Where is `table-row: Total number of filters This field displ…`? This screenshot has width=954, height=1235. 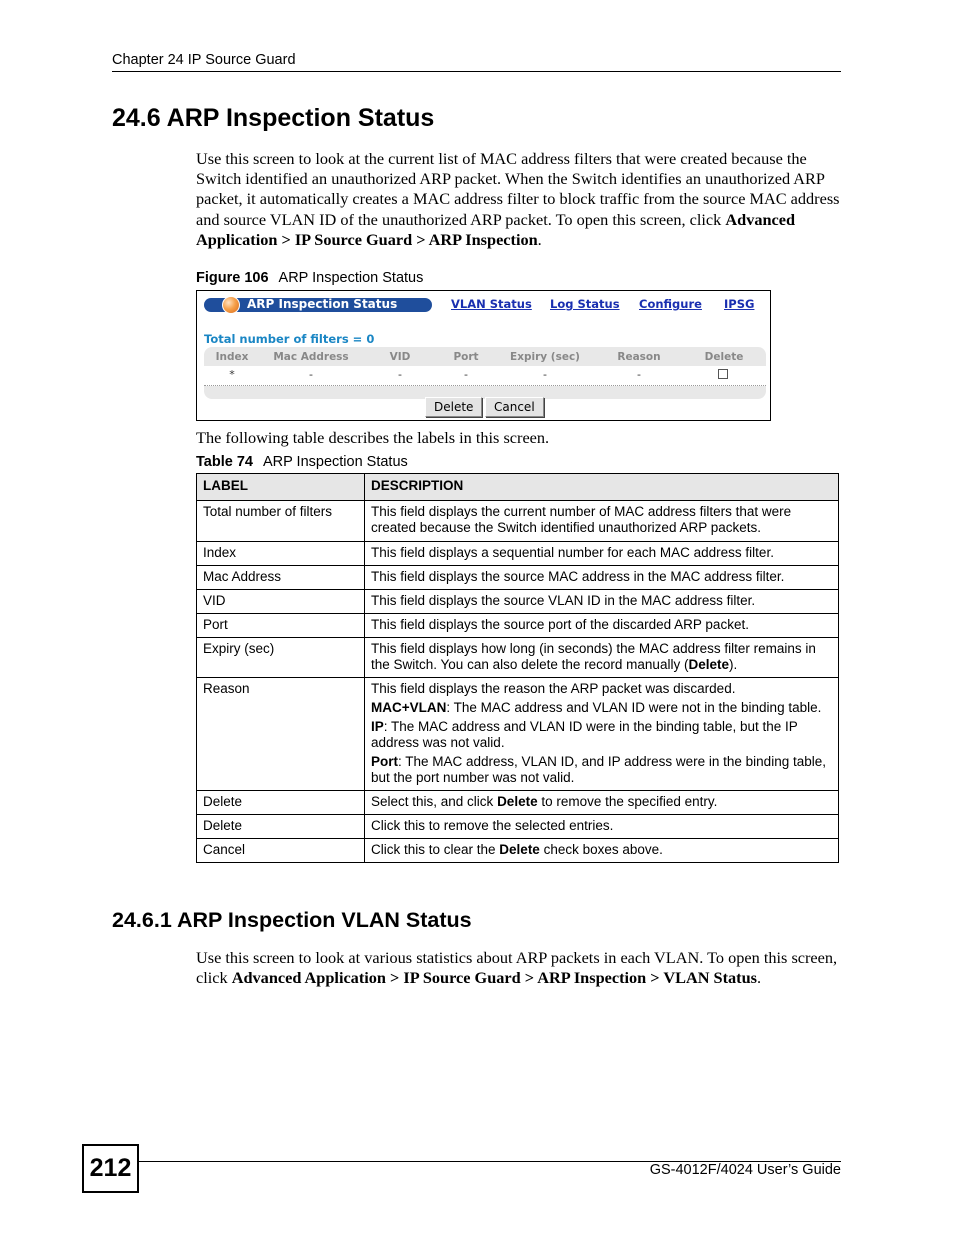 table-row: Total number of filters This field displ… is located at coordinates (517, 521).